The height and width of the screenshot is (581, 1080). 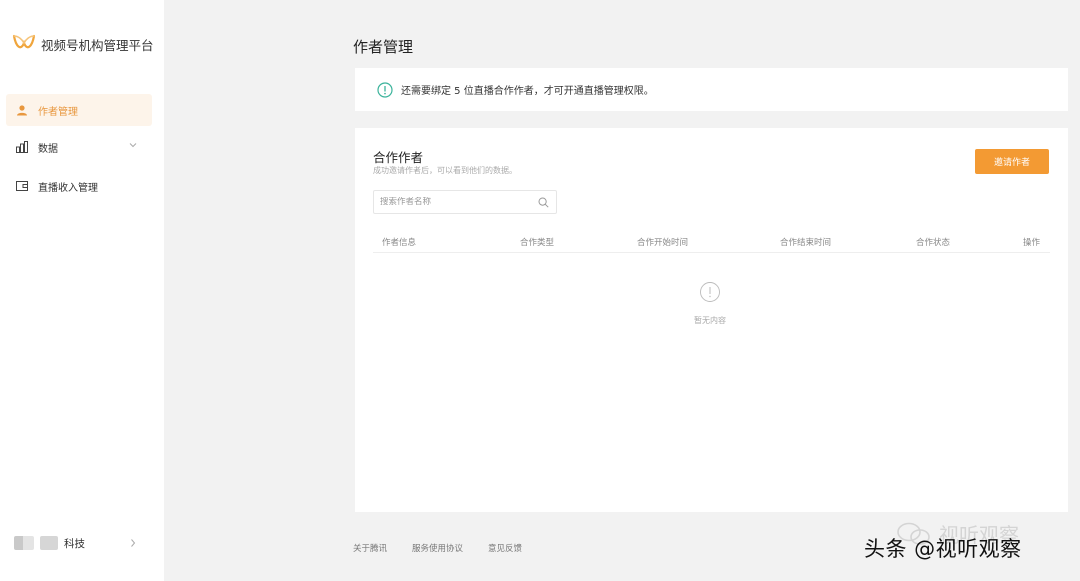 What do you see at coordinates (933, 243) in the screenshot?
I see `column-header: 合作状态` at bounding box center [933, 243].